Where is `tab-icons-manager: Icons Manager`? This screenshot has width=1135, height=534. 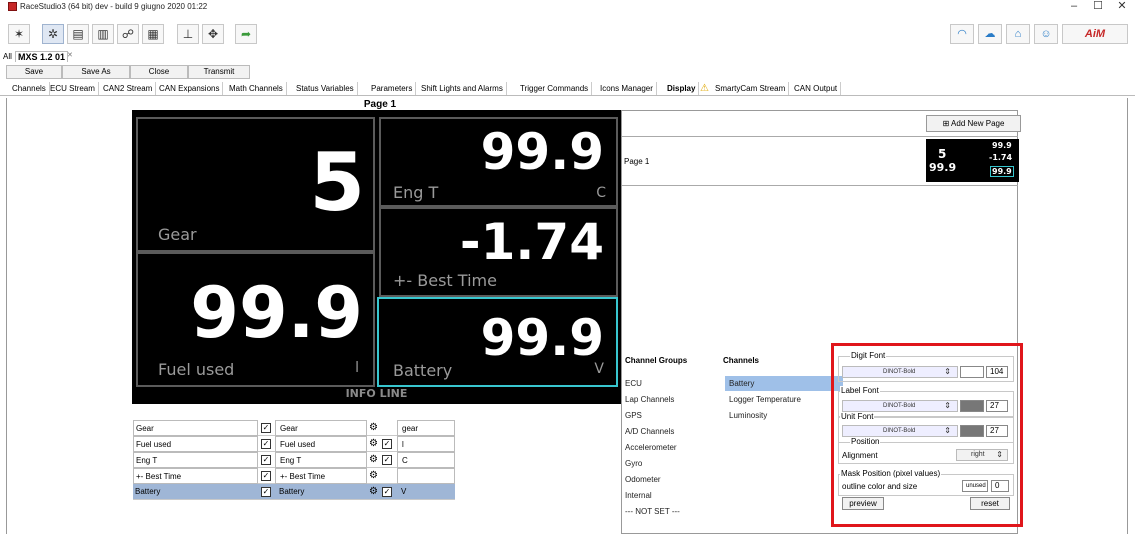 tab-icons-manager: Icons Manager is located at coordinates (627, 88).